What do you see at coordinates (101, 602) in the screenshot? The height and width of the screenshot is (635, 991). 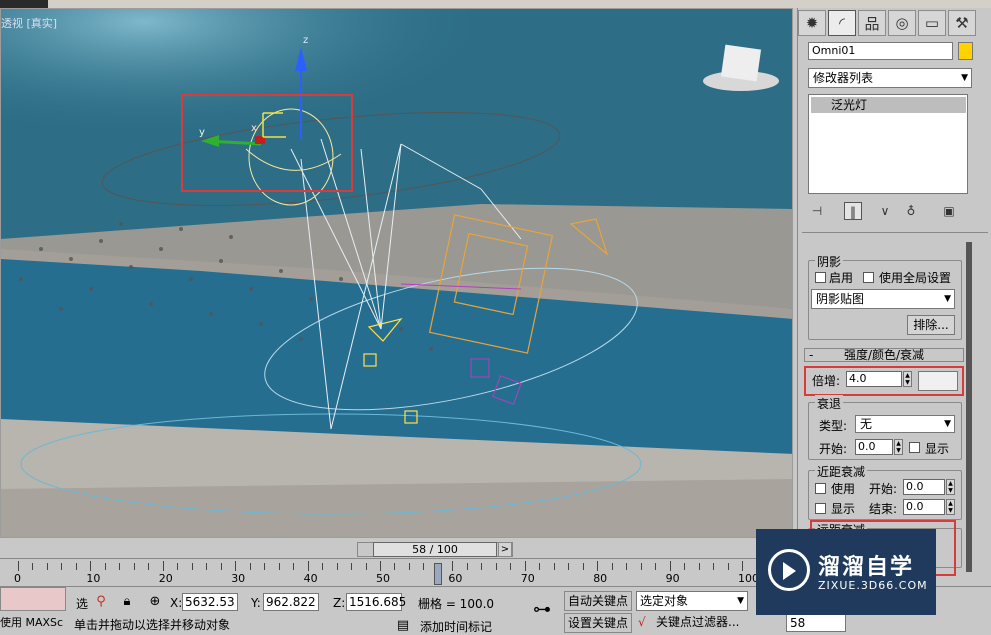 I see `lightbulb-icon: ⚲` at bounding box center [101, 602].